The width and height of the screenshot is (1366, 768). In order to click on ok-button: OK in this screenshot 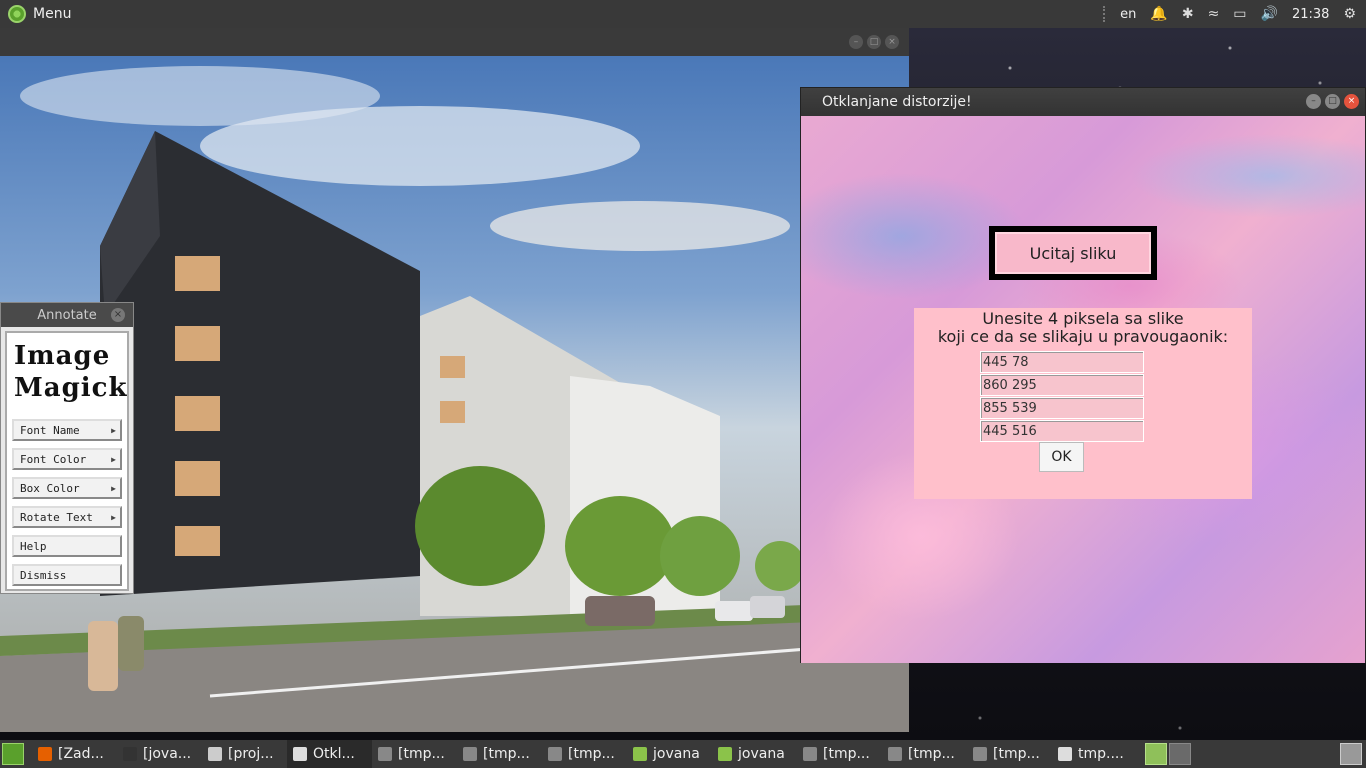, I will do `click(1061, 457)`.